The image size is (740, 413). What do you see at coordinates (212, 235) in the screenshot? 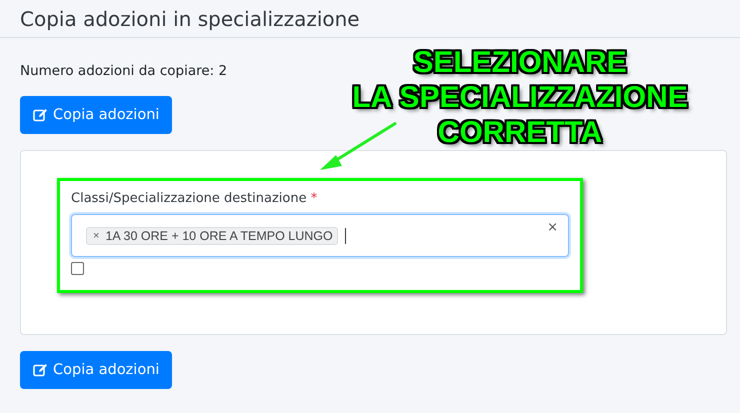
I see `selected-tag: × 1A 30 ORE + 10 ORE A TEMPO LUNGO` at bounding box center [212, 235].